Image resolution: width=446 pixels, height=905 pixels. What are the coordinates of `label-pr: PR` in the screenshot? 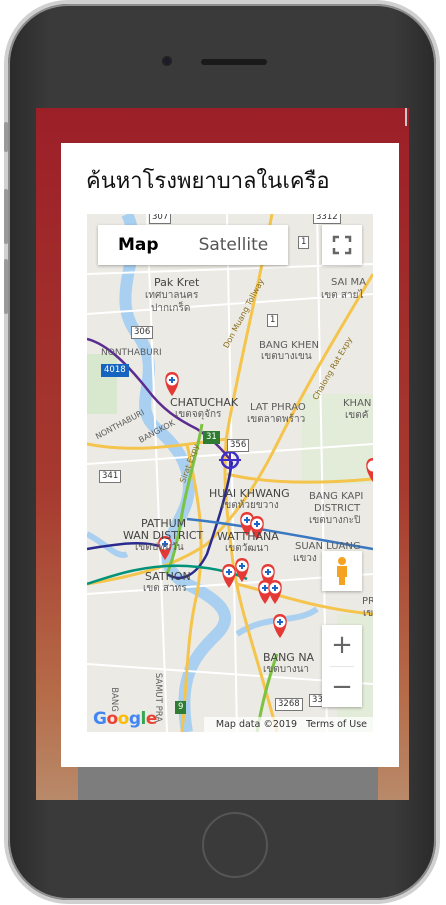 It's located at (367, 601).